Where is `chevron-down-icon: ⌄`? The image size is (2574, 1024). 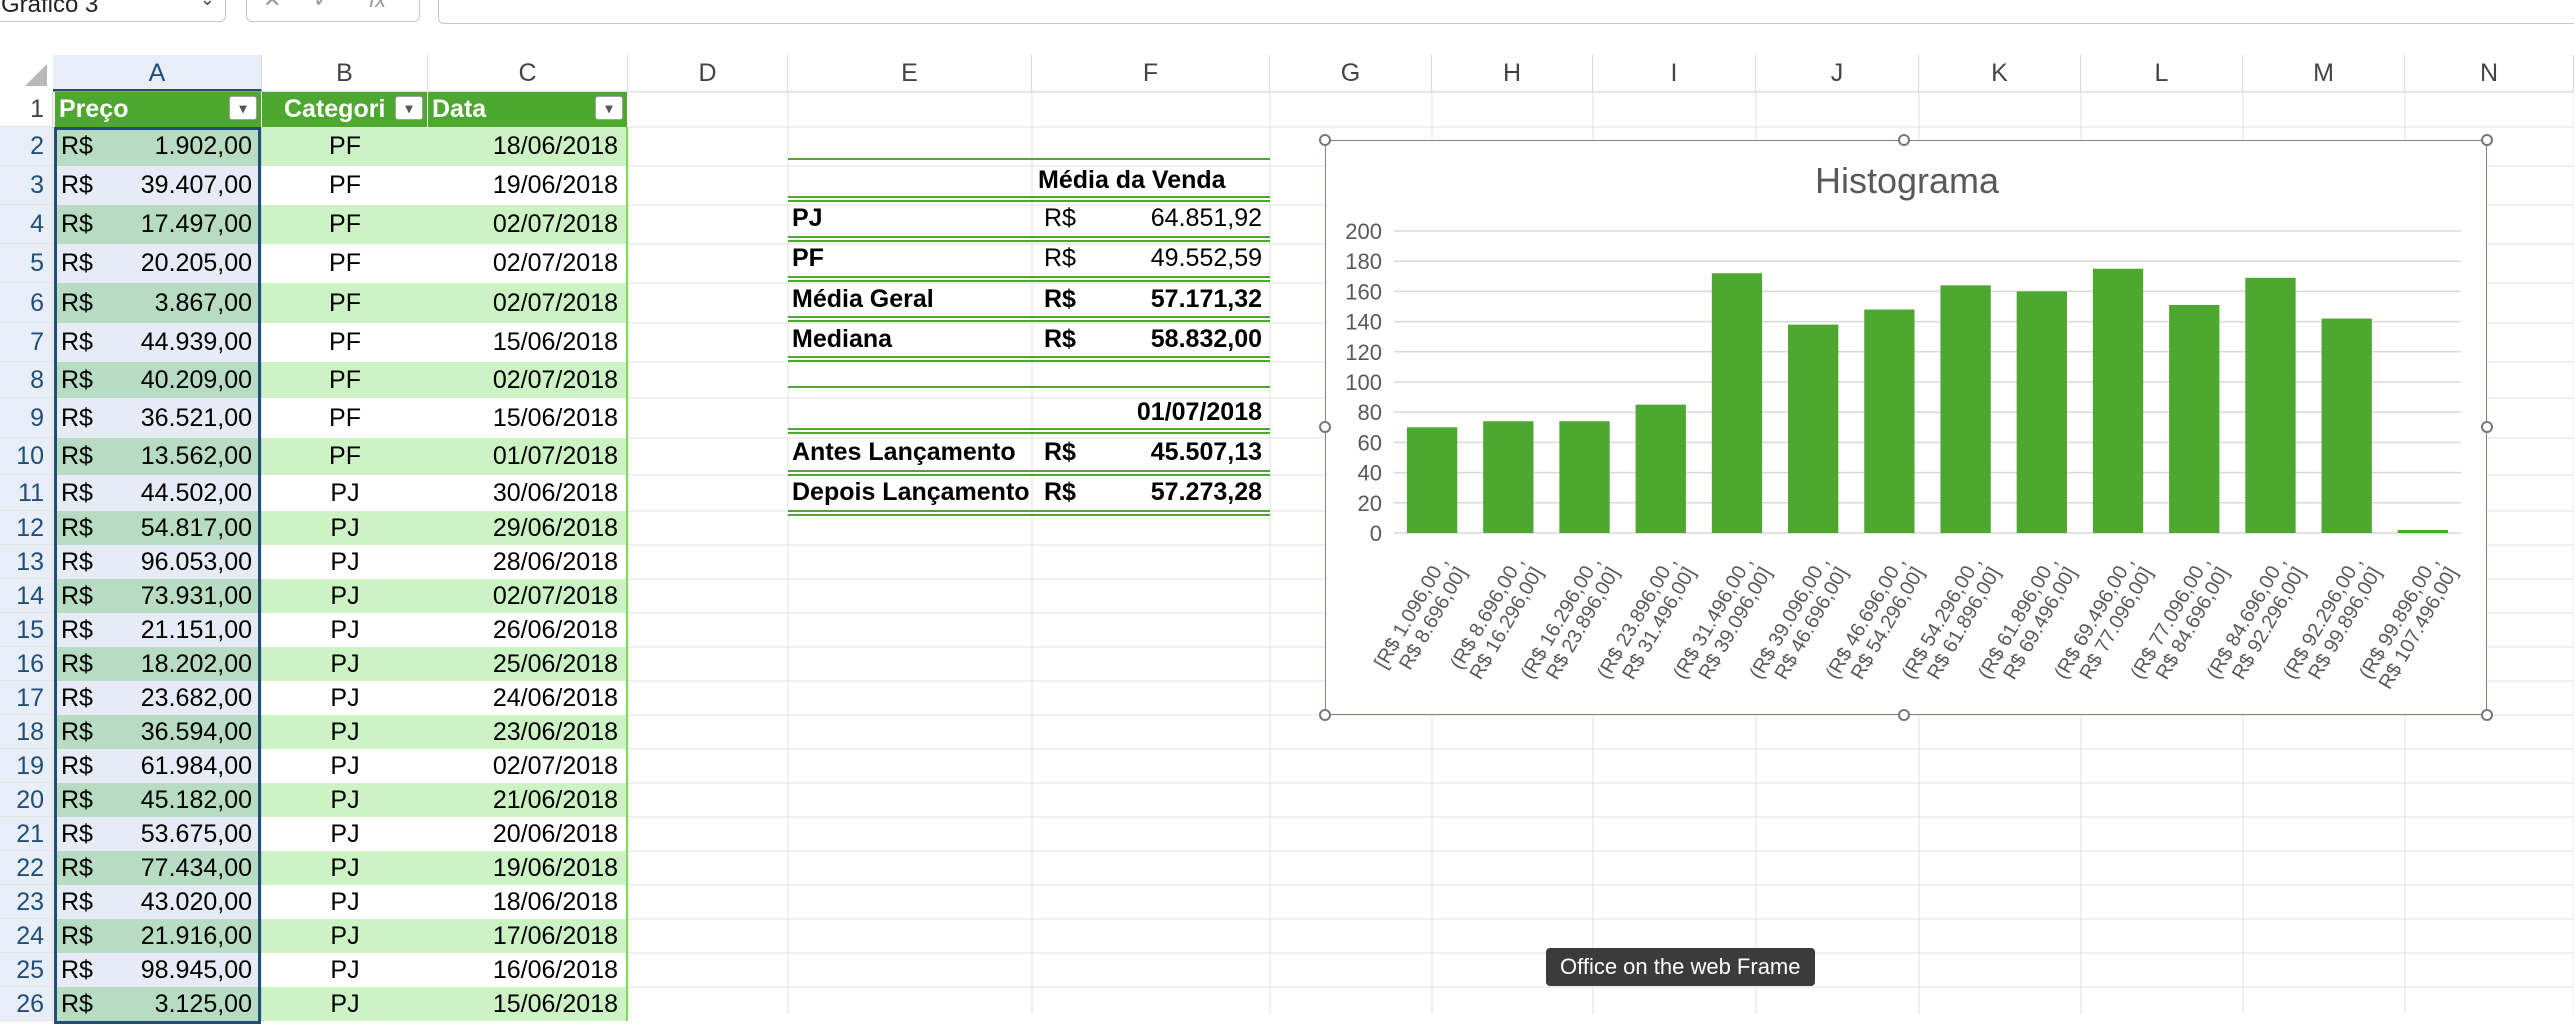
chevron-down-icon: ⌄ is located at coordinates (207, 5).